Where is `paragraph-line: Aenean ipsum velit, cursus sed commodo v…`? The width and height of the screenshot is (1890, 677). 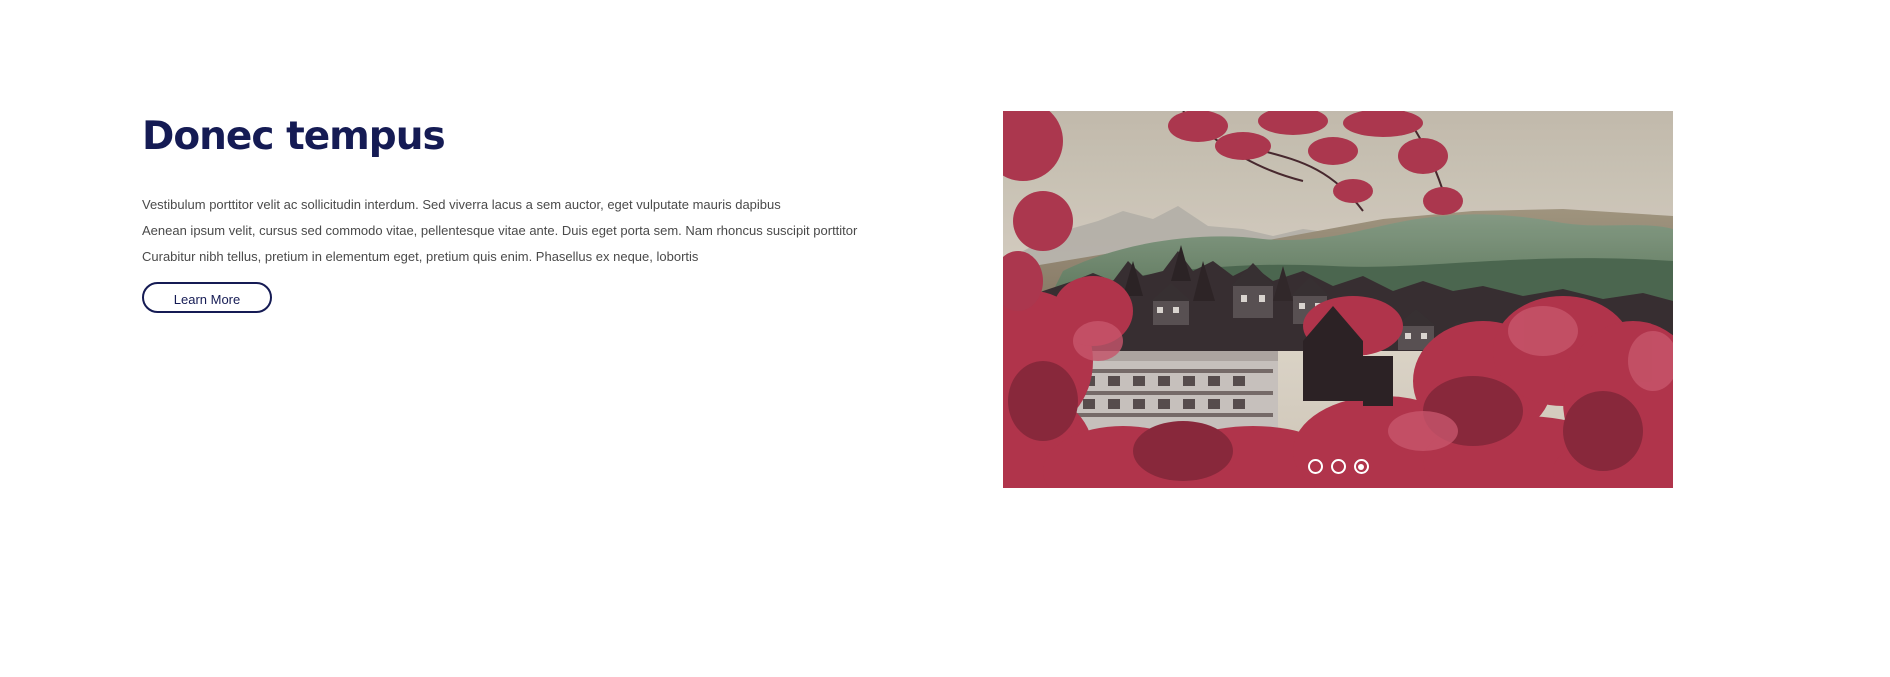
paragraph-line: Aenean ipsum velit, cursus sed commodo v… is located at coordinates (500, 230).